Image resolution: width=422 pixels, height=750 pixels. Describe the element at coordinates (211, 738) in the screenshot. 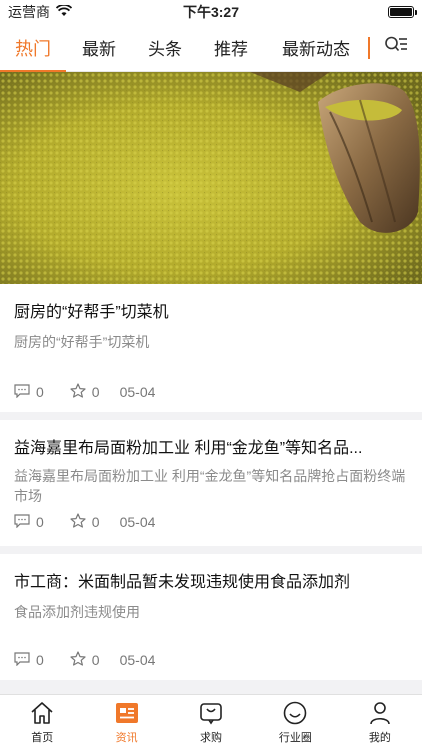

I see `nav-purchase-label: 求购` at that location.